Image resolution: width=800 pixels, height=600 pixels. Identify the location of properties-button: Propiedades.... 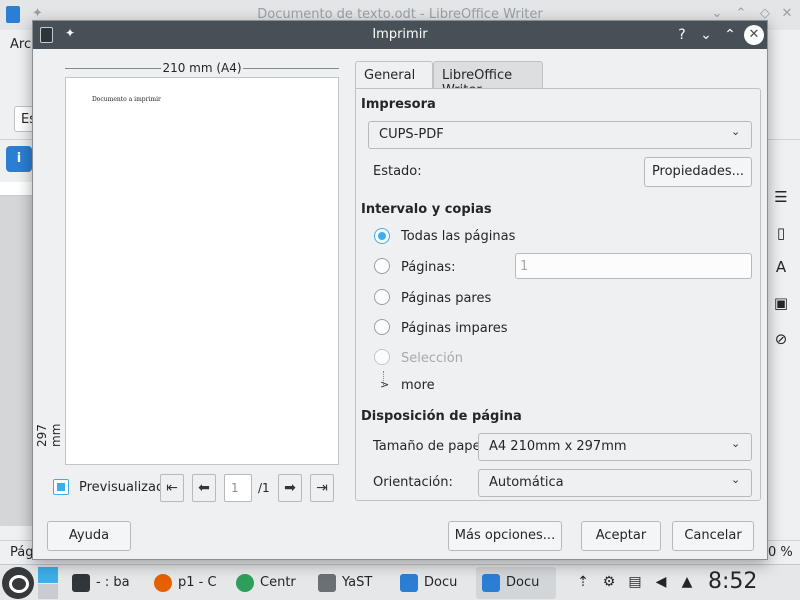
(698, 172).